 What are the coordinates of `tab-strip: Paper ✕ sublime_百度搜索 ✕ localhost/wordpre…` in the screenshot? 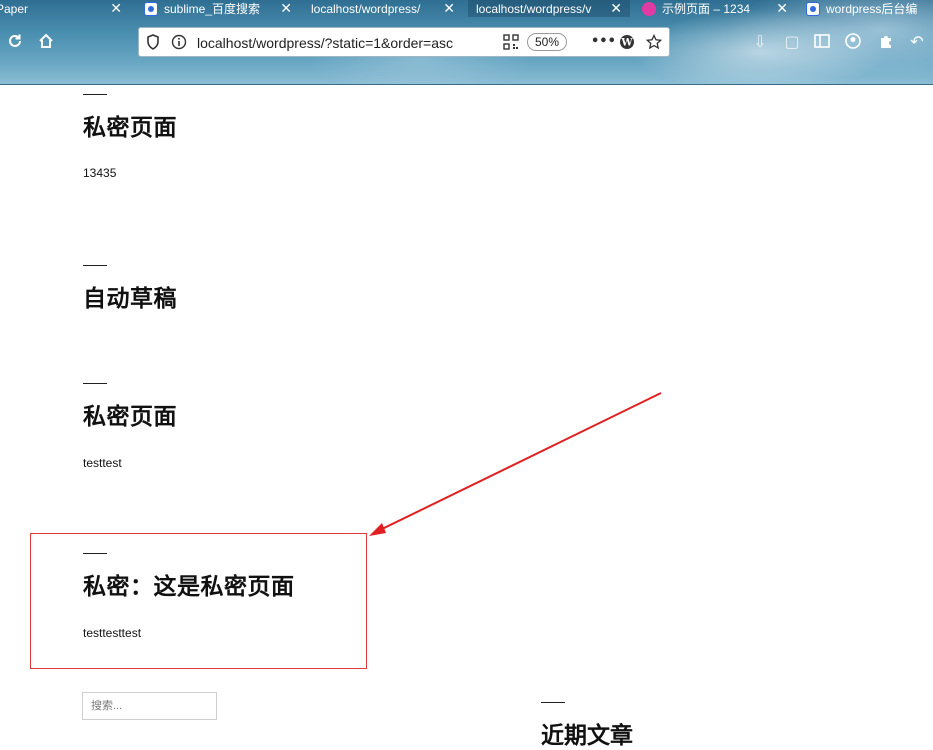 It's located at (466, 9).